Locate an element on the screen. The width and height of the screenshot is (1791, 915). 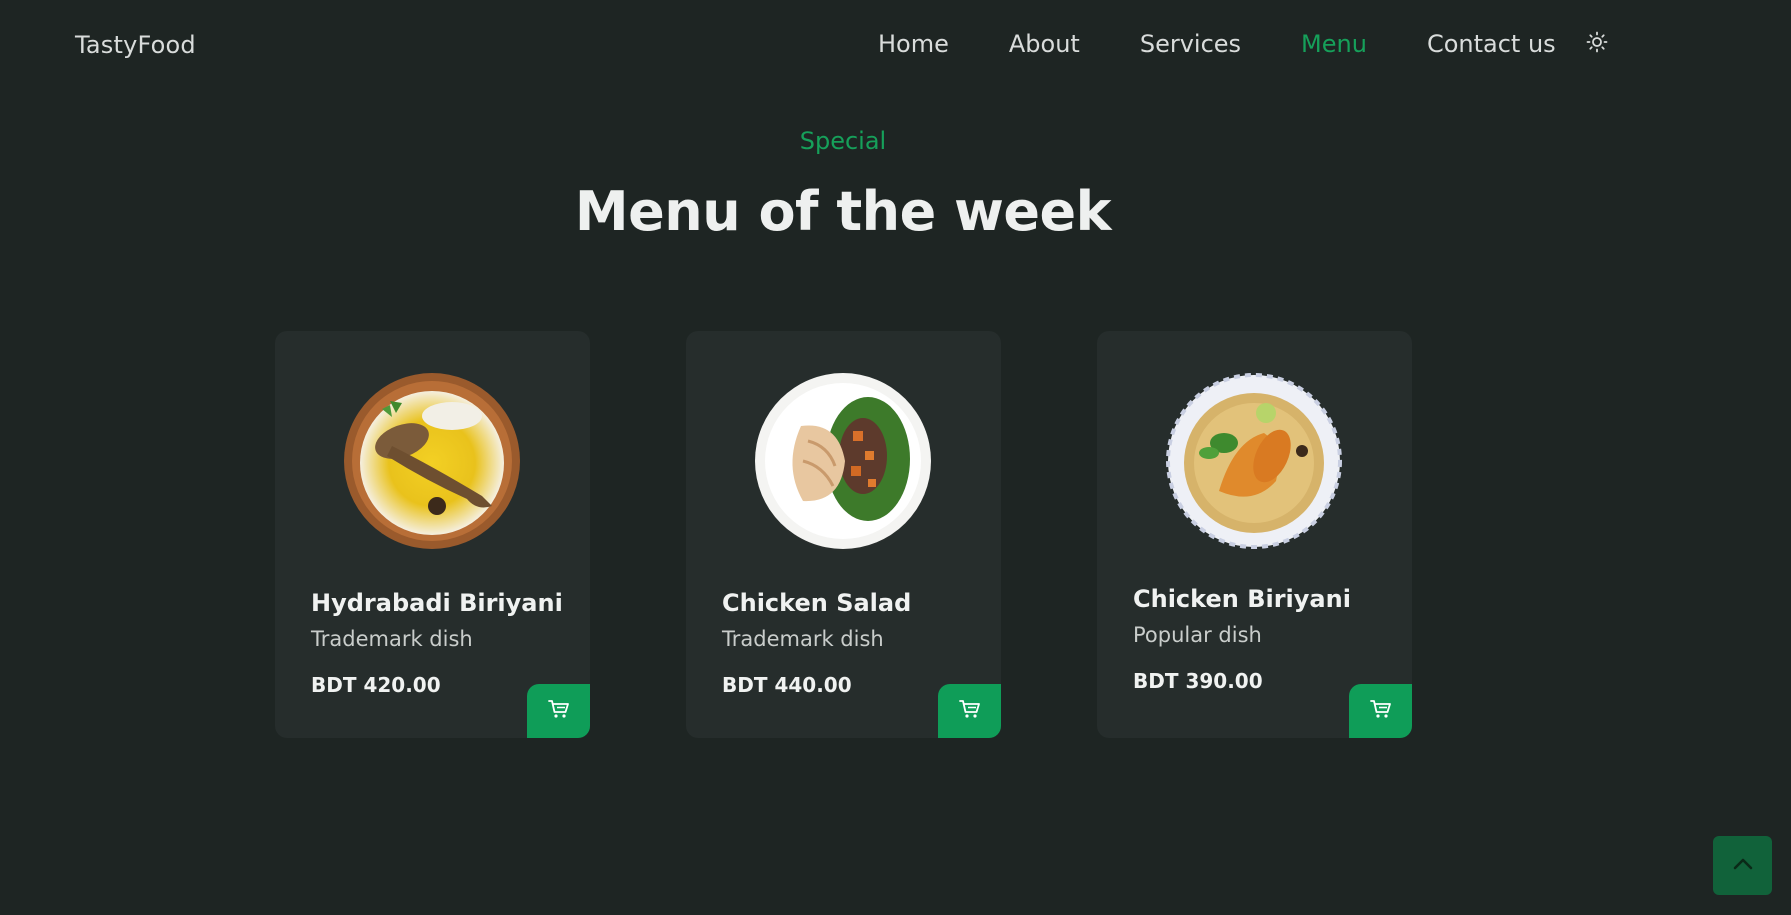
logo: TastyFood is located at coordinates (135, 45).